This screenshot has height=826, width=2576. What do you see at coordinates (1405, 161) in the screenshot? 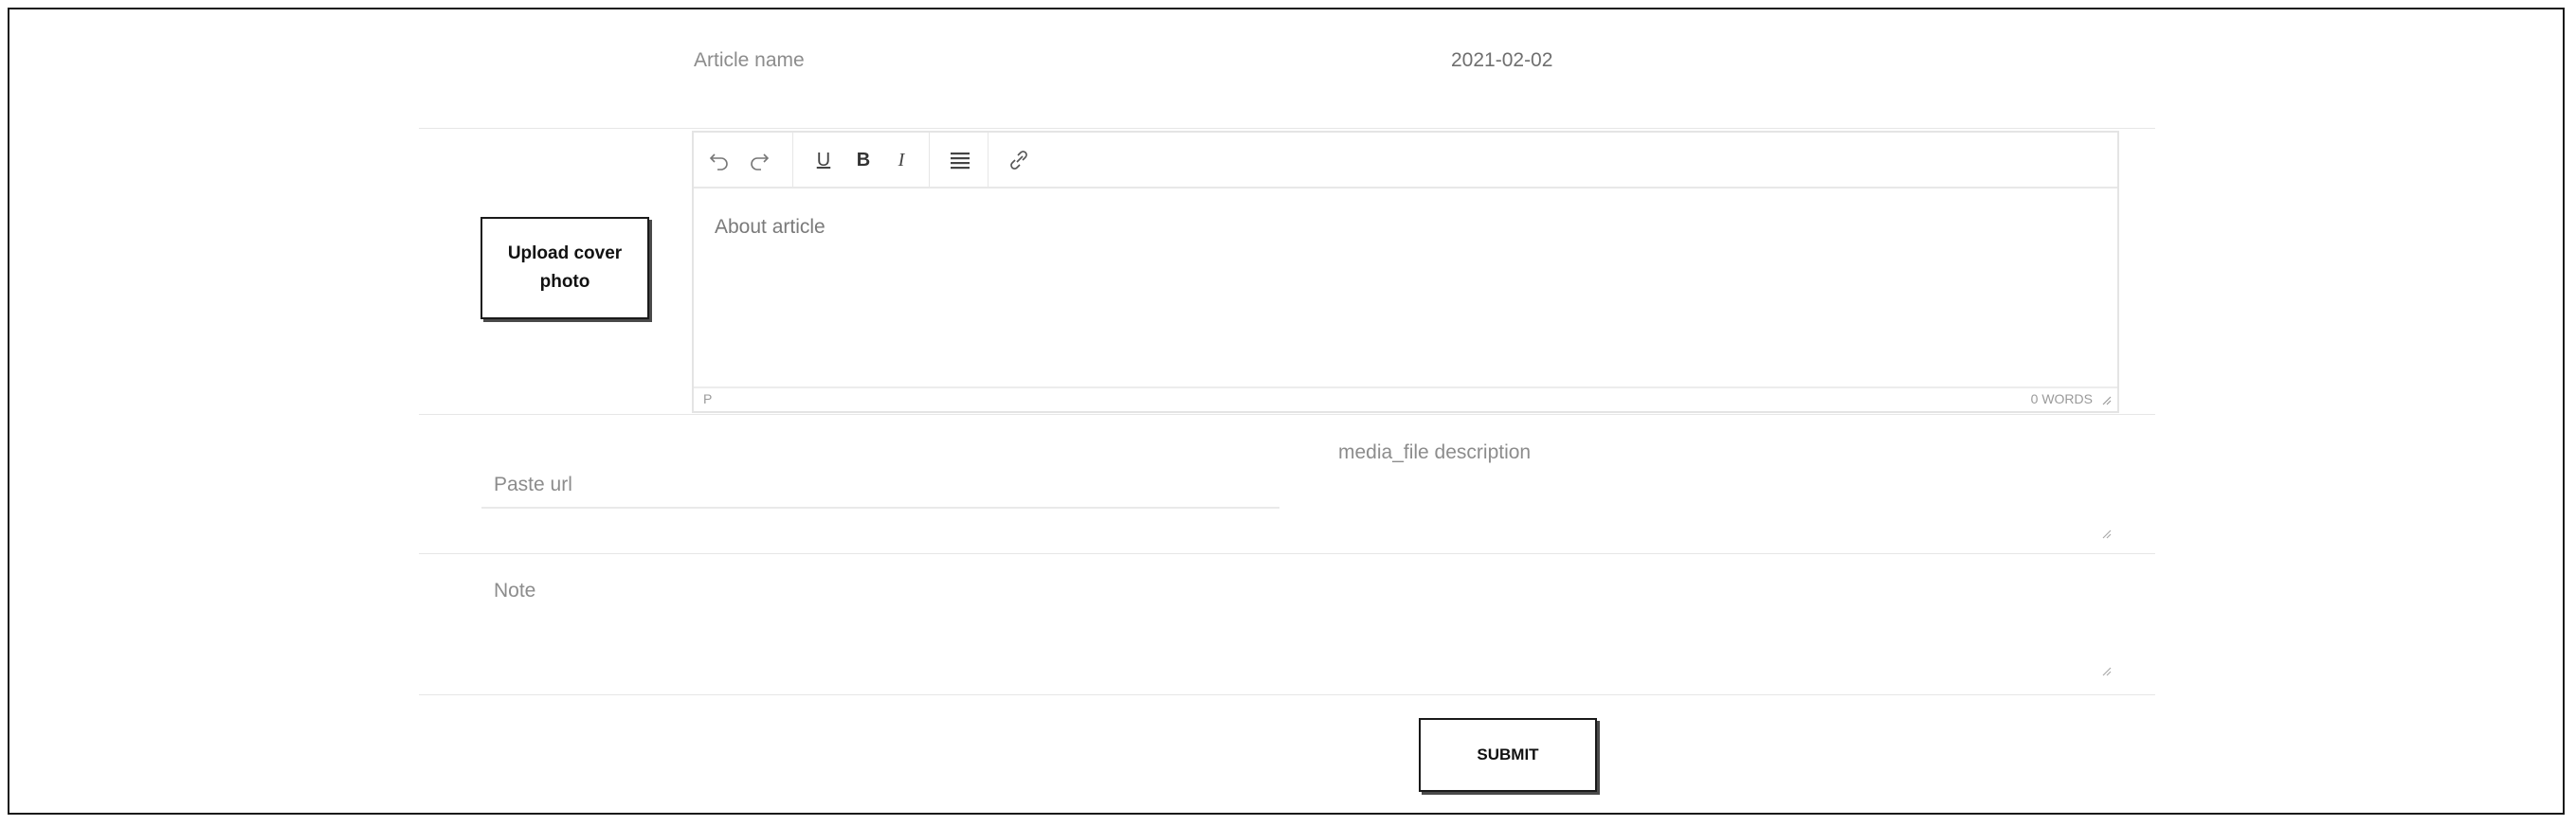
I see `editor-toolbar: U B I` at bounding box center [1405, 161].